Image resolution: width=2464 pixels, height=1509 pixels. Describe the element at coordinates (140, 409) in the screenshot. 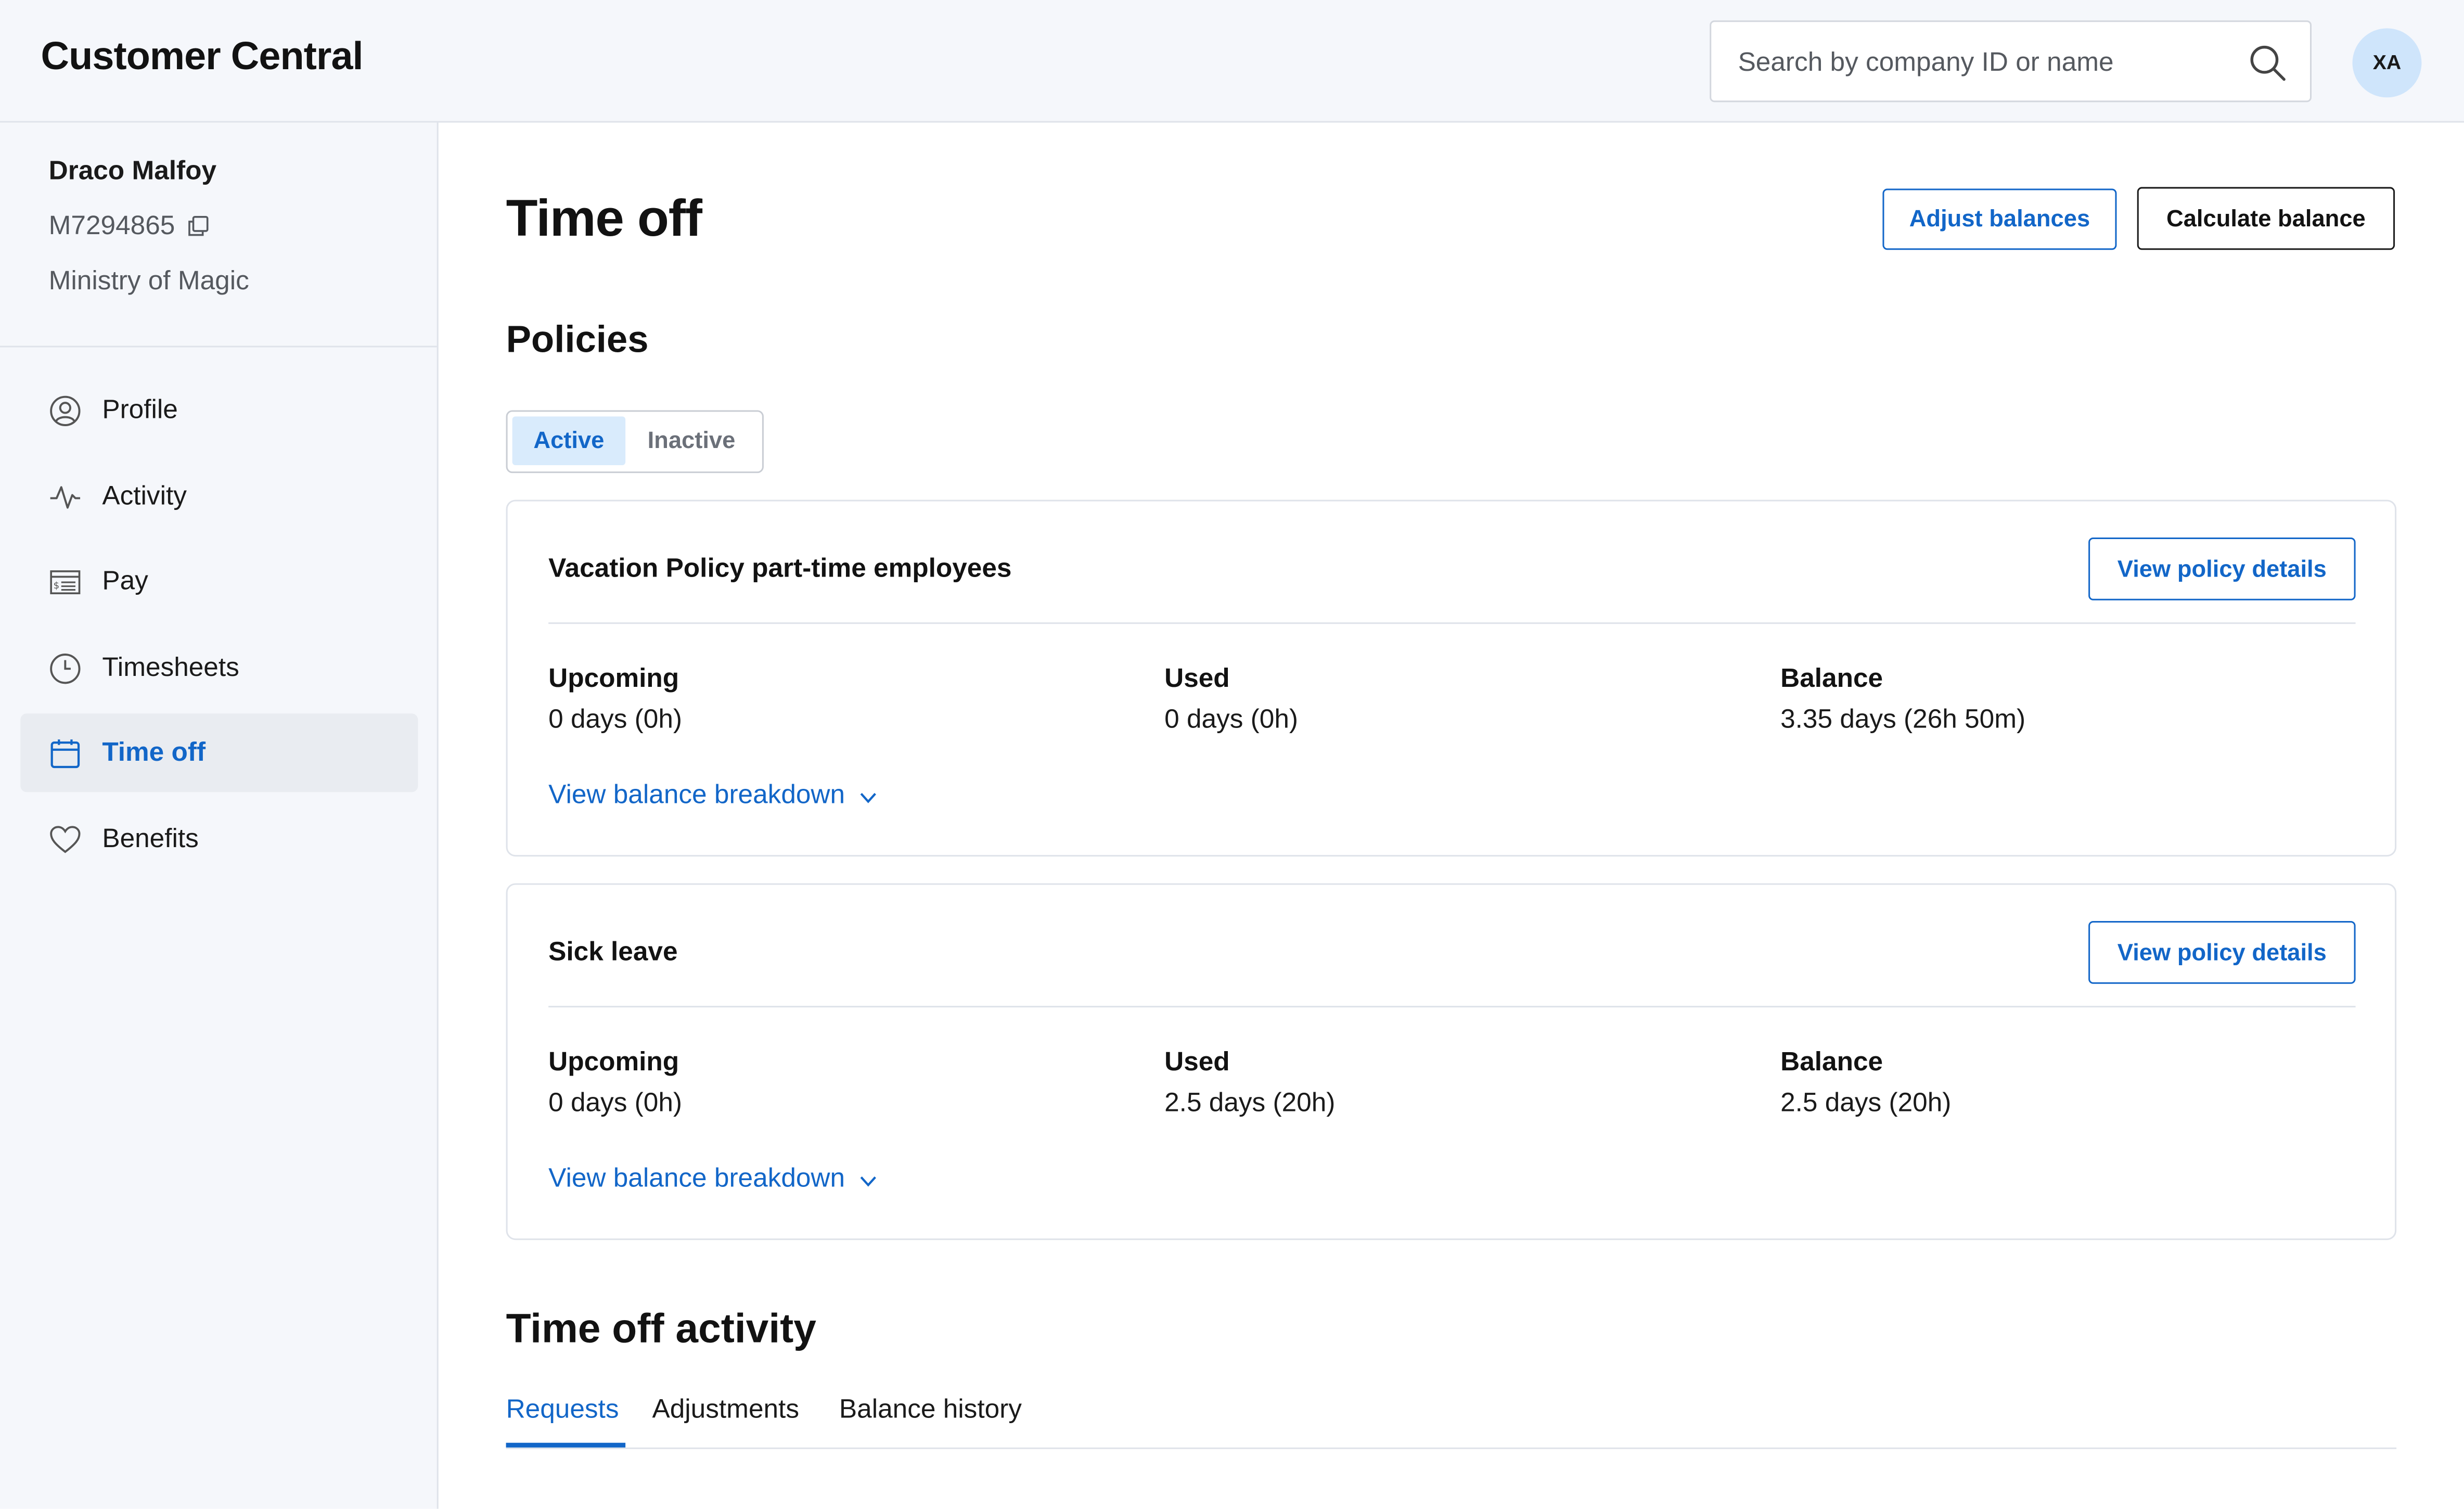

I see `sidebar-item-label: Profile` at that location.